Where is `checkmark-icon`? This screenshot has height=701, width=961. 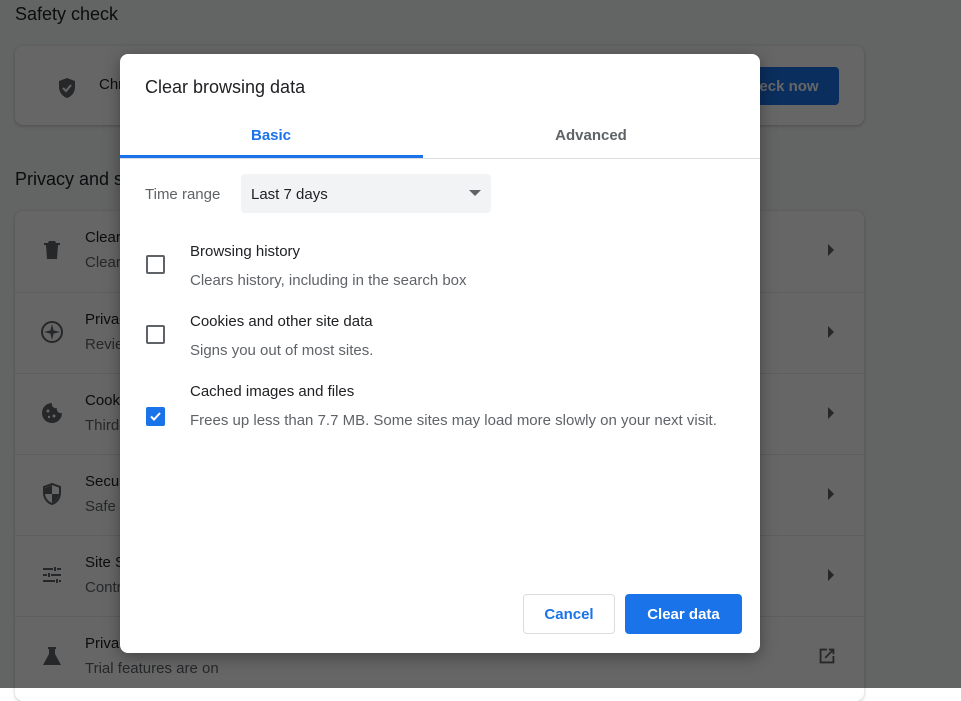 checkmark-icon is located at coordinates (155, 416).